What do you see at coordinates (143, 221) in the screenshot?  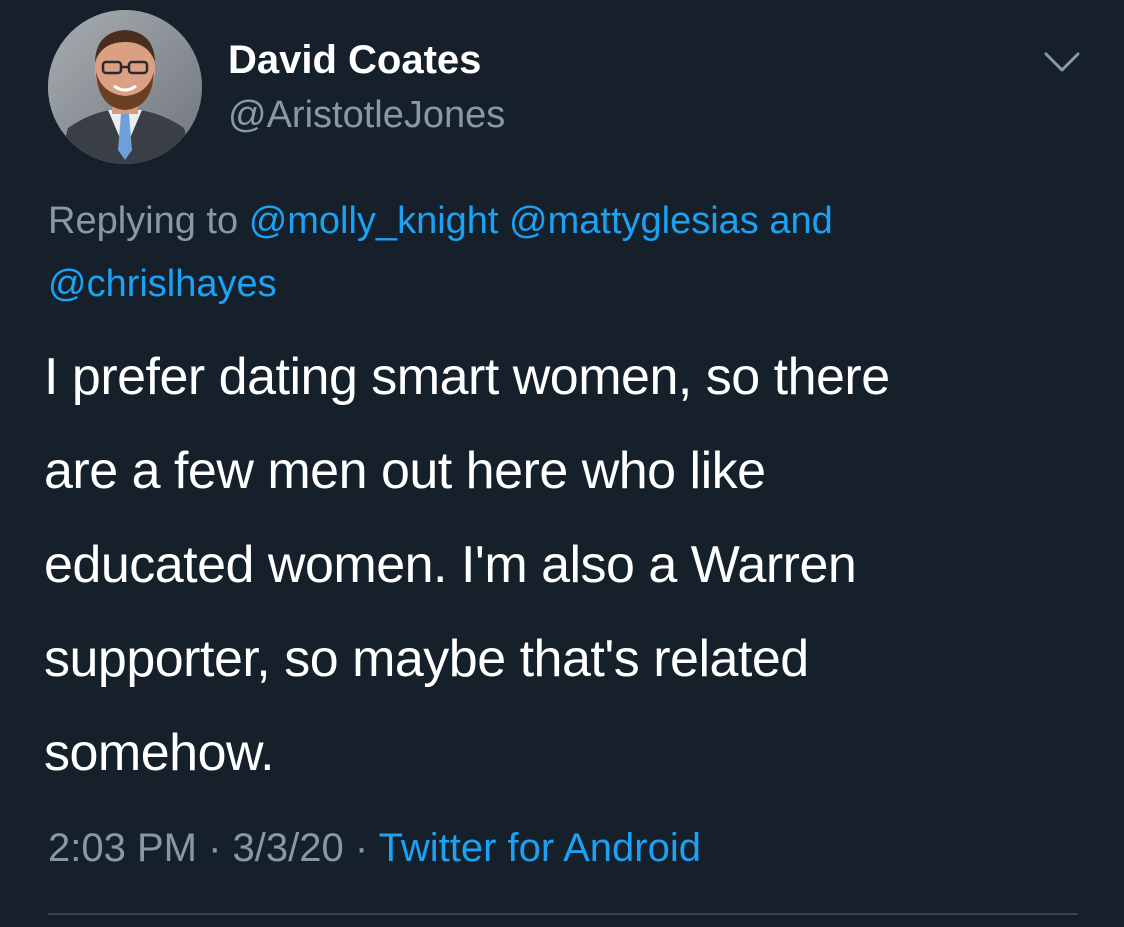 I see `replying-to-label: Replying to` at bounding box center [143, 221].